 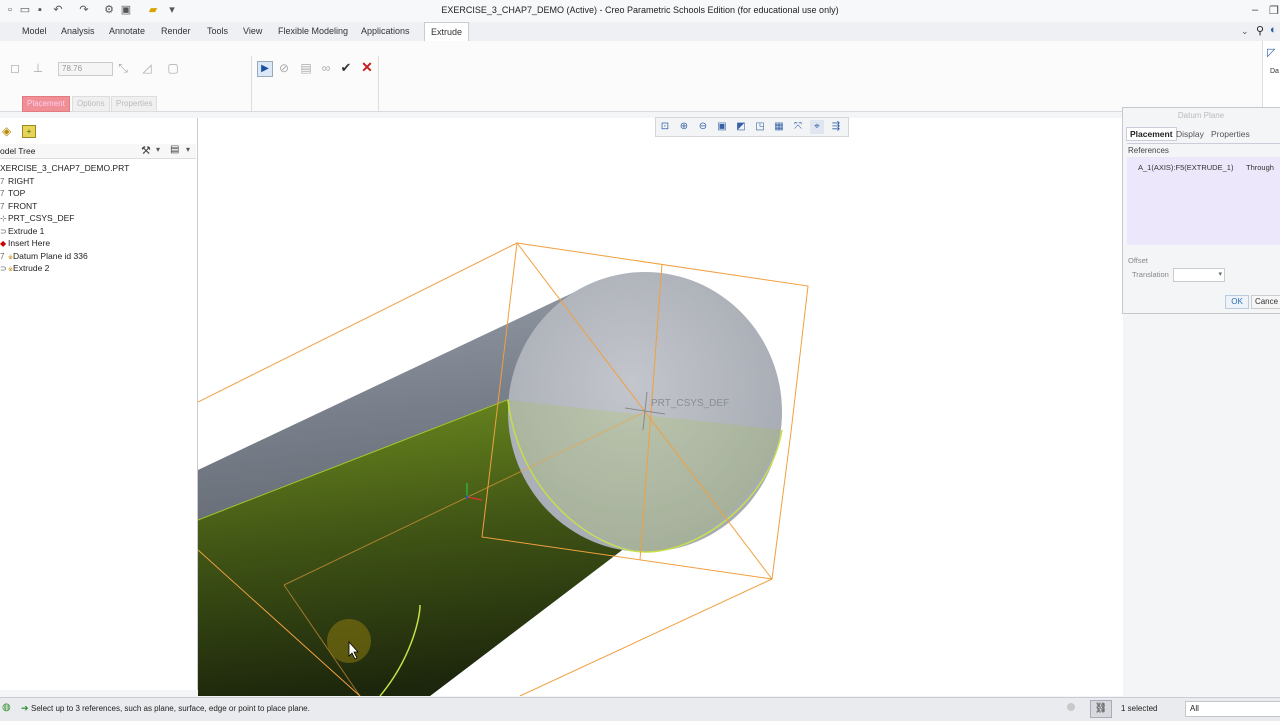 I want to click on tree-item-part: XERCISE_3_CHAP7_DEMO.PRT, so click(x=64, y=168).